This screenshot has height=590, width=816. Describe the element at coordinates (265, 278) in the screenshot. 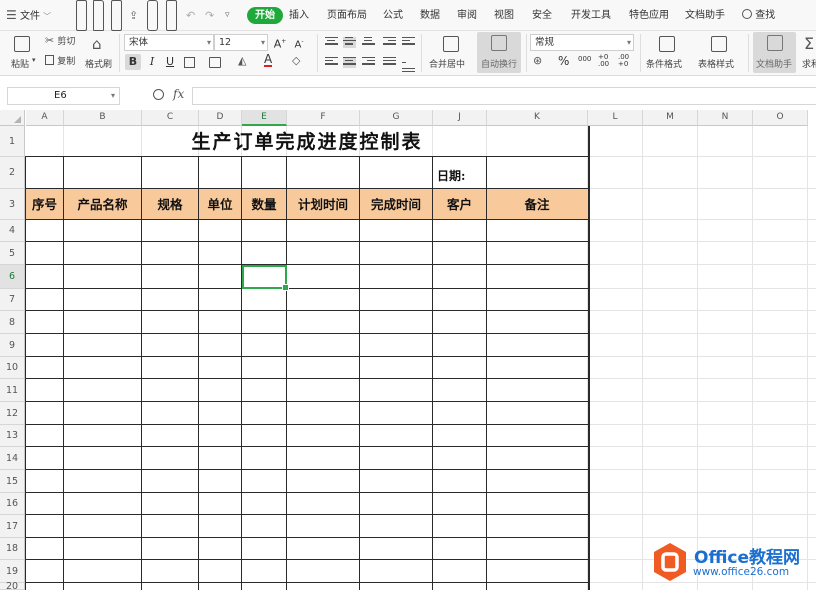

I see `active-cell-e6` at that location.